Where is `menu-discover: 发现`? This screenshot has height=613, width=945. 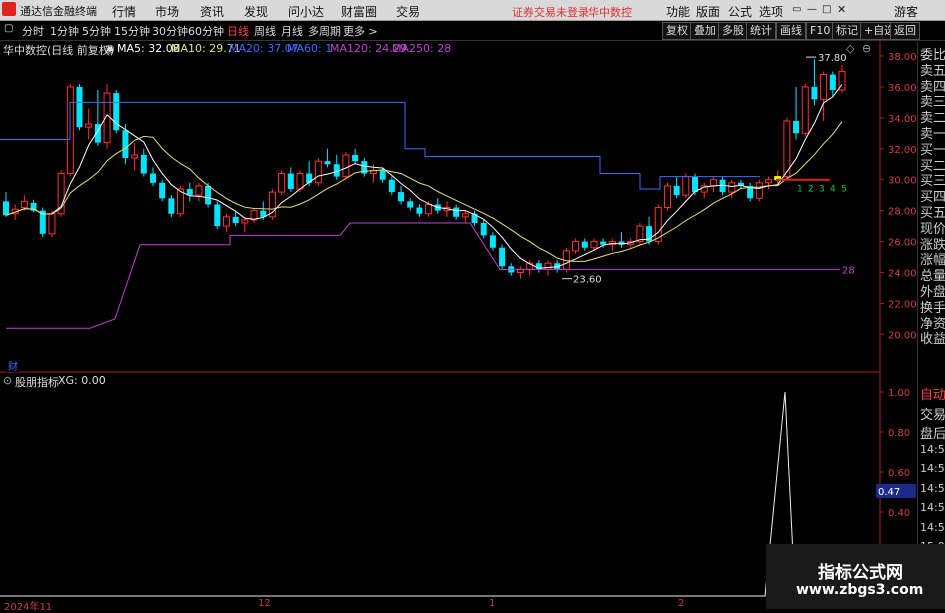 menu-discover: 发现 is located at coordinates (256, 11).